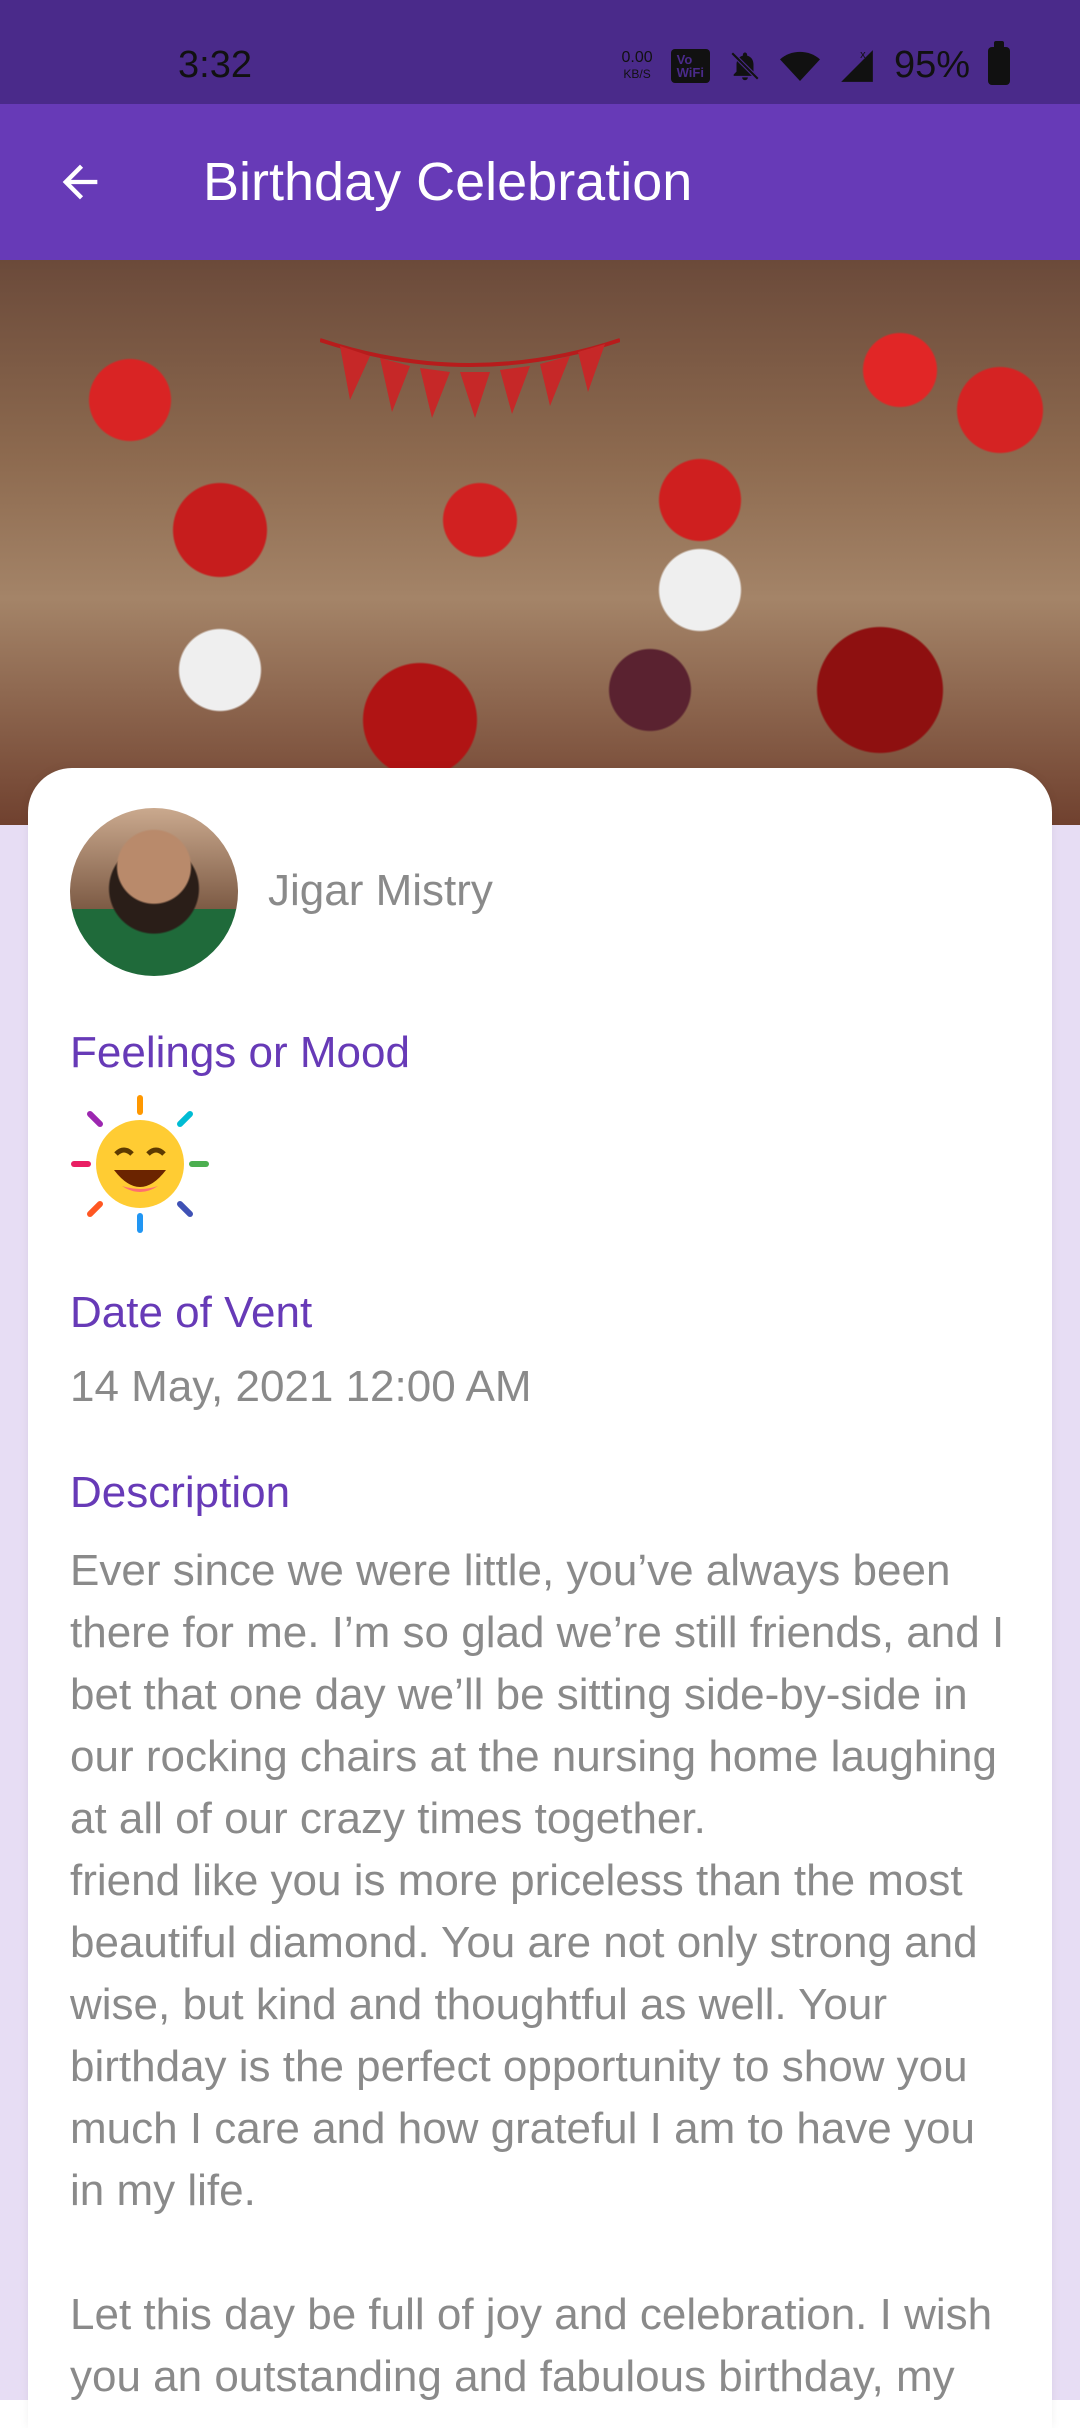  Describe the element at coordinates (540, 52) in the screenshot. I see `status-bar: 3:32 0.00 KB/S Vo WiFi x 95%` at that location.